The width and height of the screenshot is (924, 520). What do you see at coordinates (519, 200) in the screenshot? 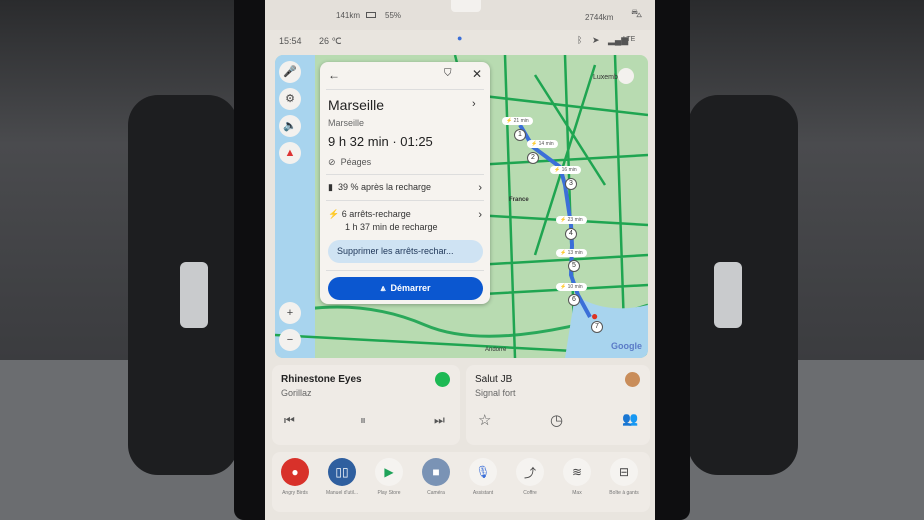
I see `map-label-france: France` at bounding box center [519, 200].